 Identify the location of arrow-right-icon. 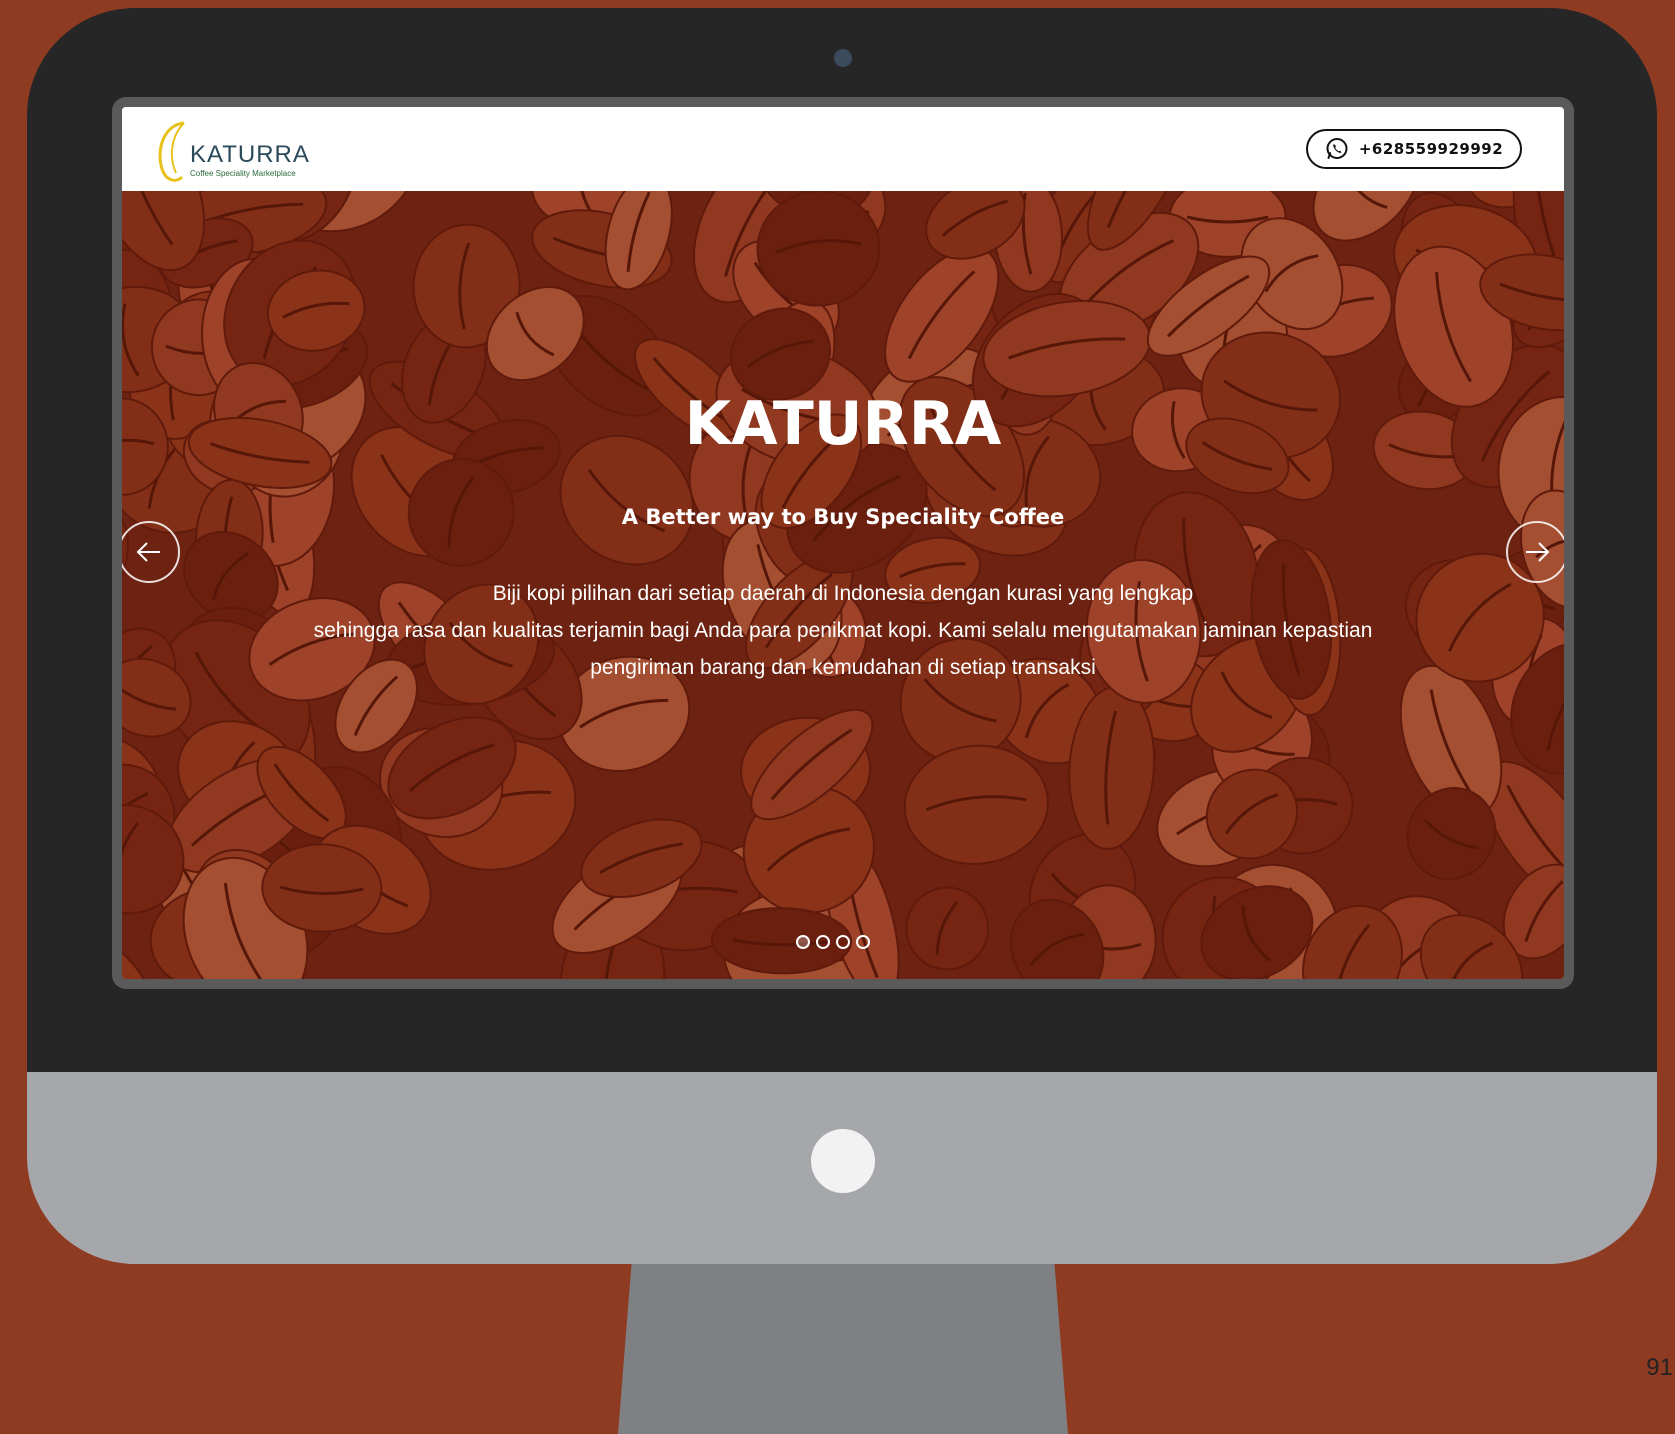
(1538, 552).